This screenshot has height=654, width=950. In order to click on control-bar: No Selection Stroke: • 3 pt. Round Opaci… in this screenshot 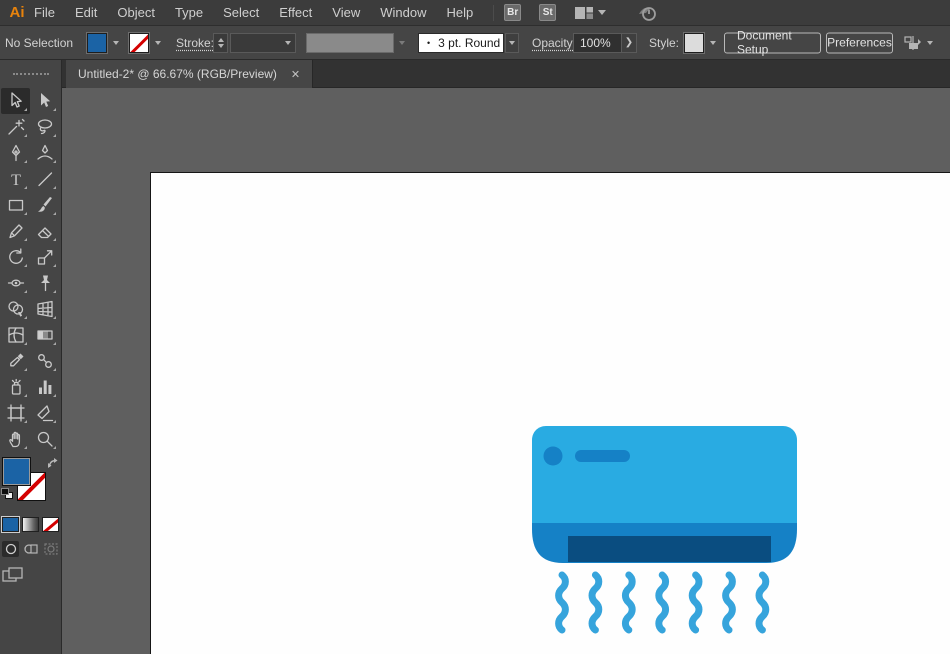, I will do `click(475, 43)`.